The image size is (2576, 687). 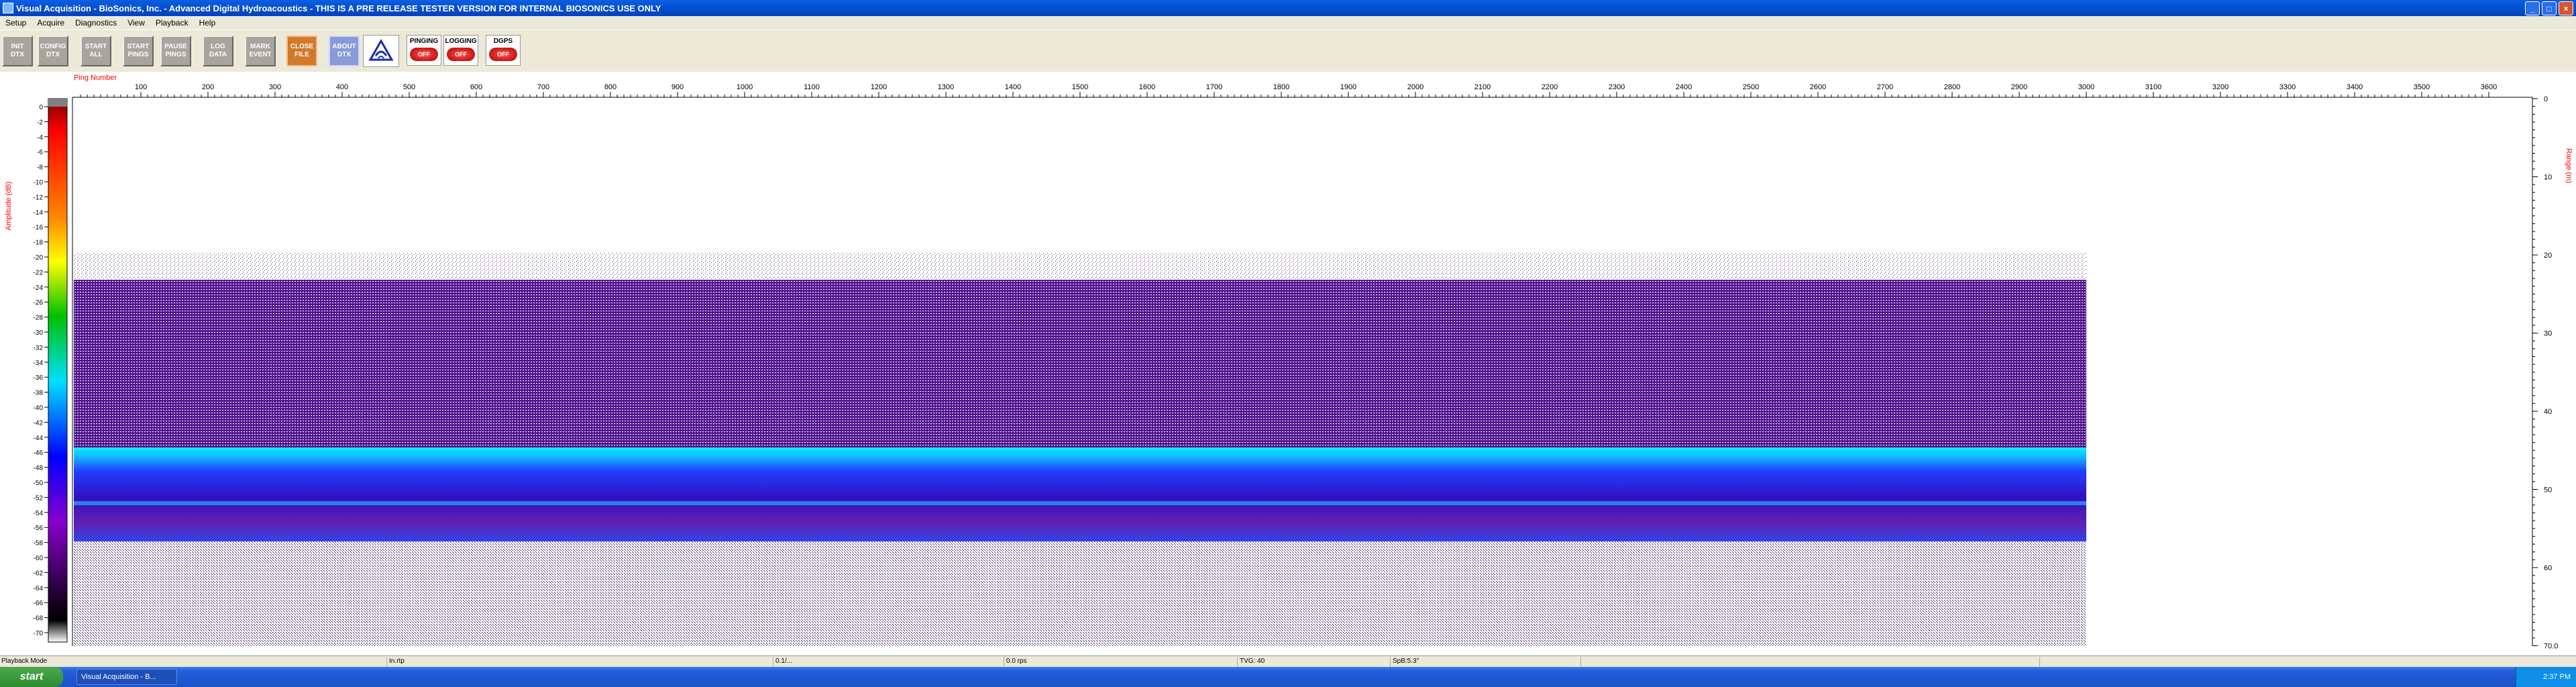 I want to click on status-file: In.rtp, so click(x=397, y=661).